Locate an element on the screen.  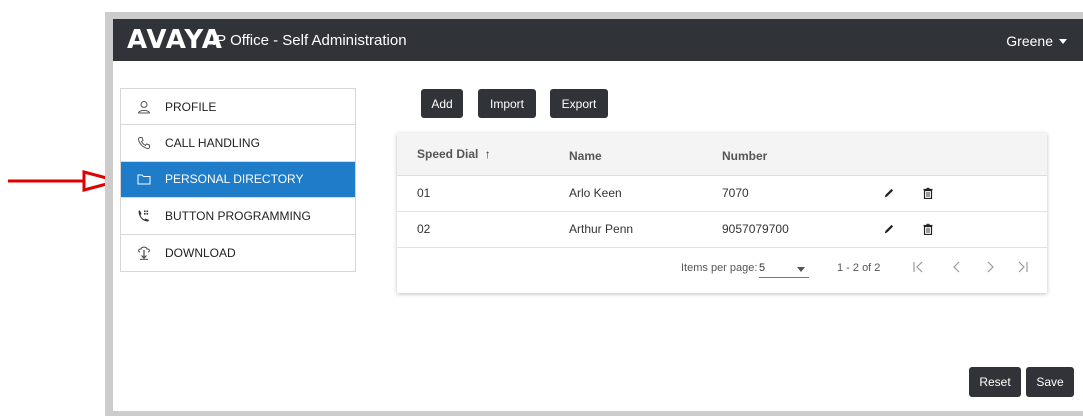
name-cell: Arlo Keen is located at coordinates (595, 193).